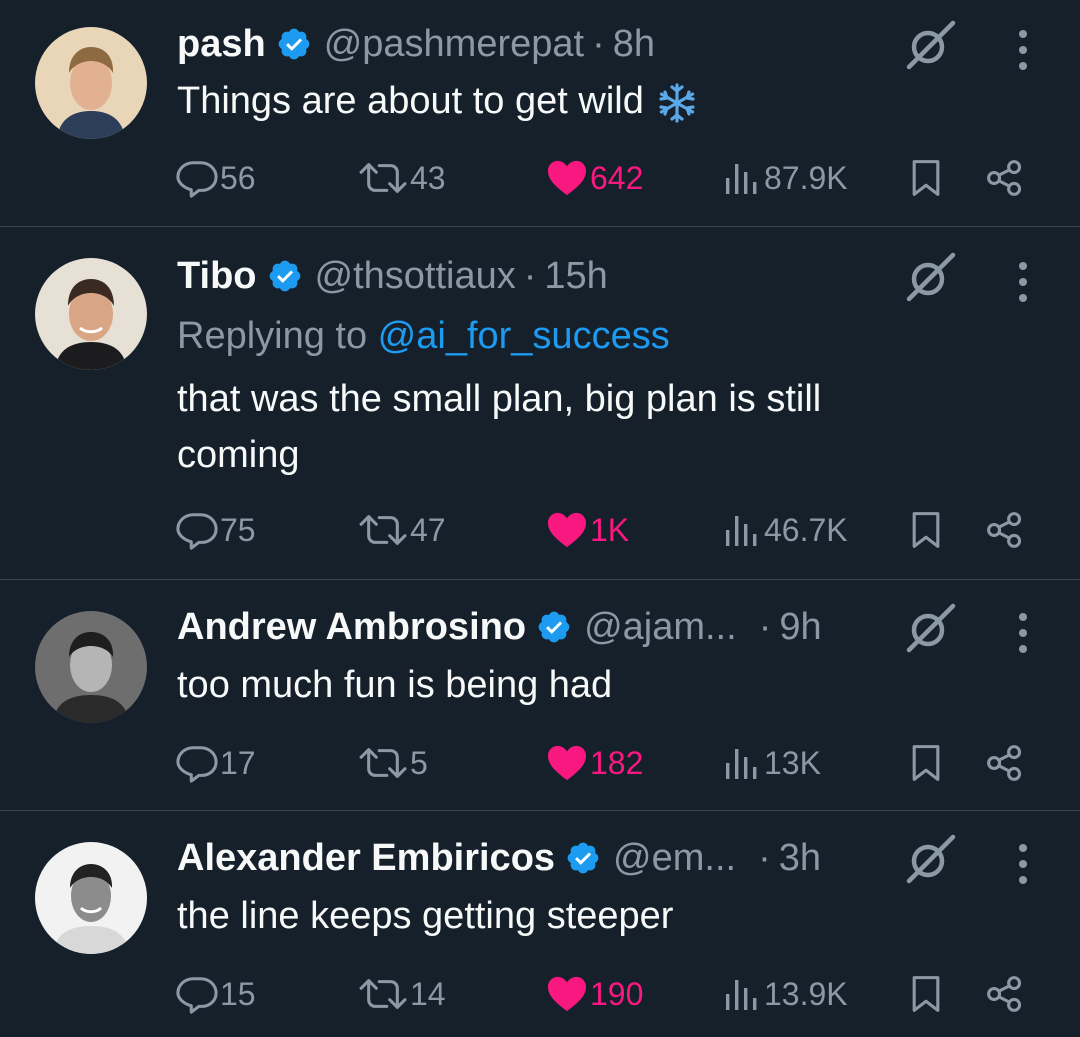  I want to click on repost-count: 43, so click(428, 177).